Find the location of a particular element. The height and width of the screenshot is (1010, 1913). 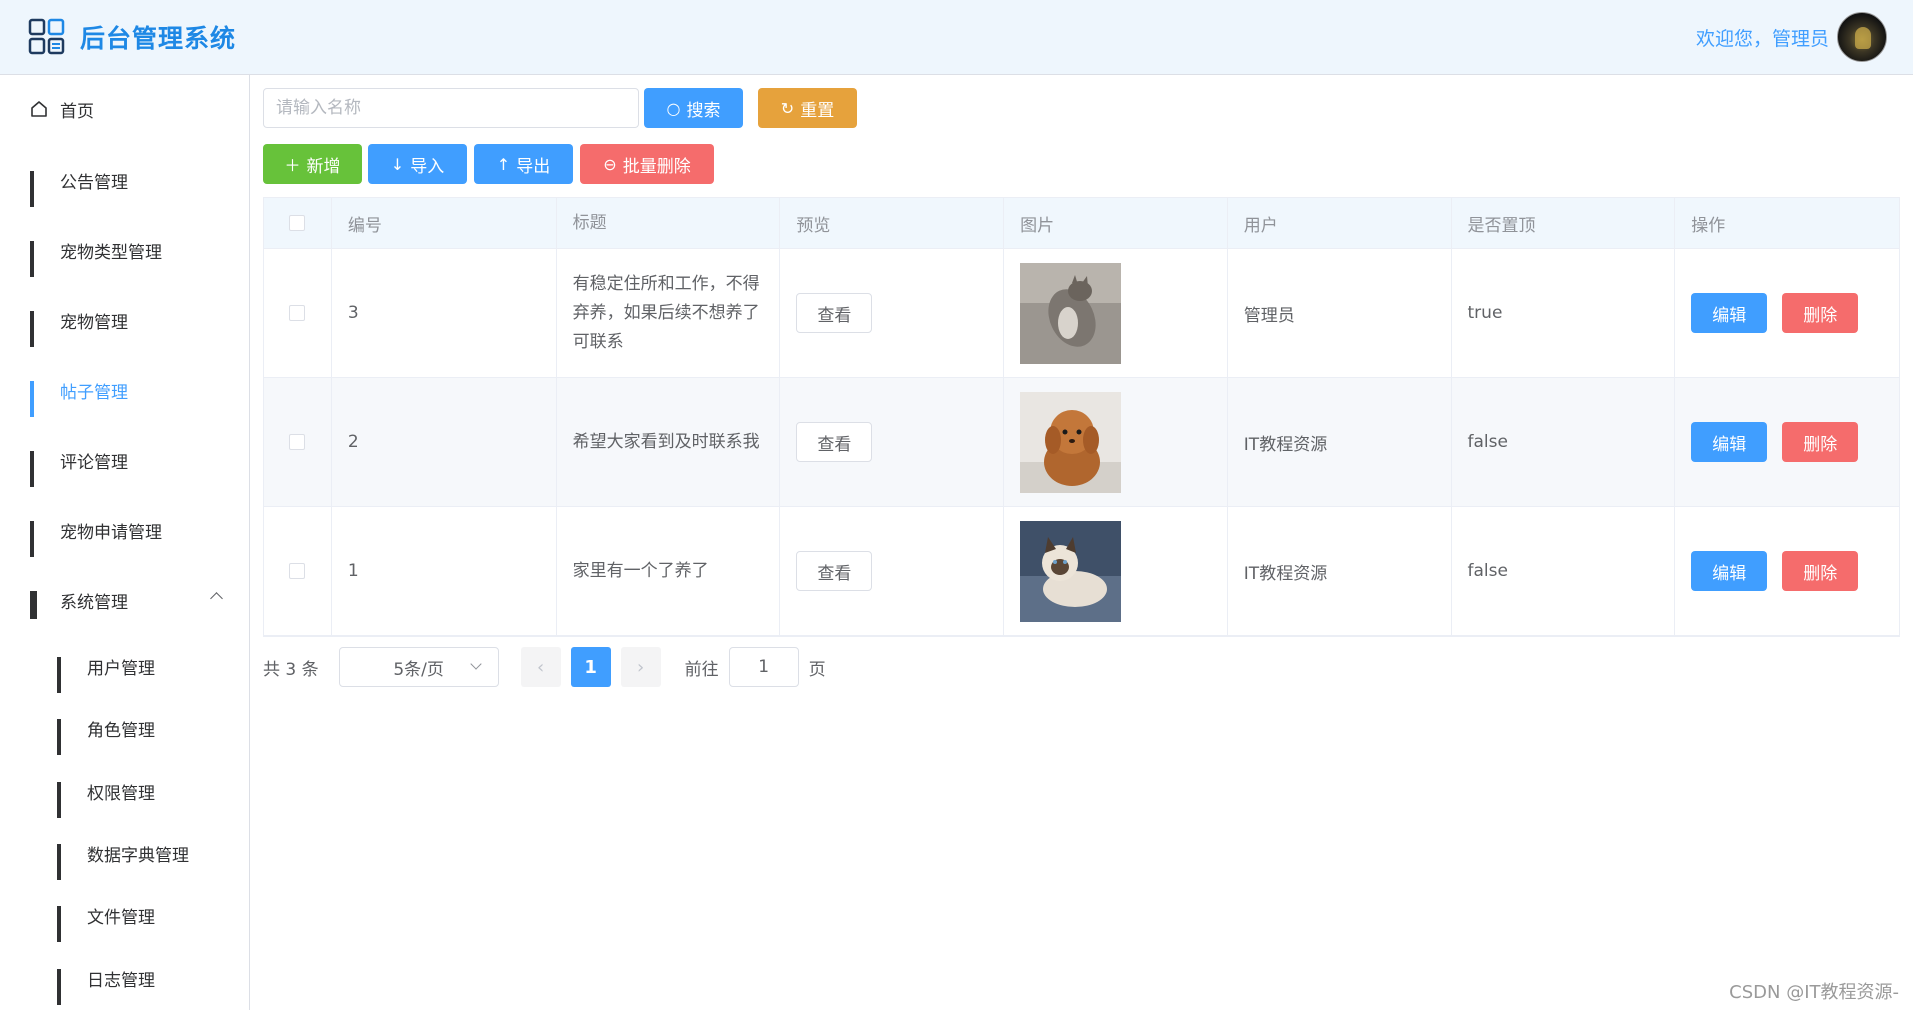

sidebar-item-label: 系统管理 is located at coordinates (94, 602).